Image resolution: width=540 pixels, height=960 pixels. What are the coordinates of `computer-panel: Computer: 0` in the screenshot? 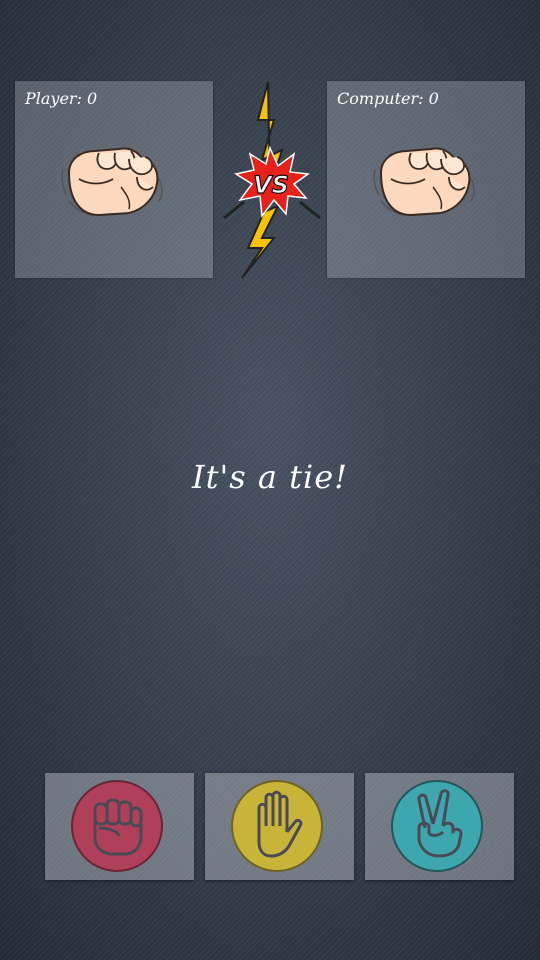 It's located at (426, 179).